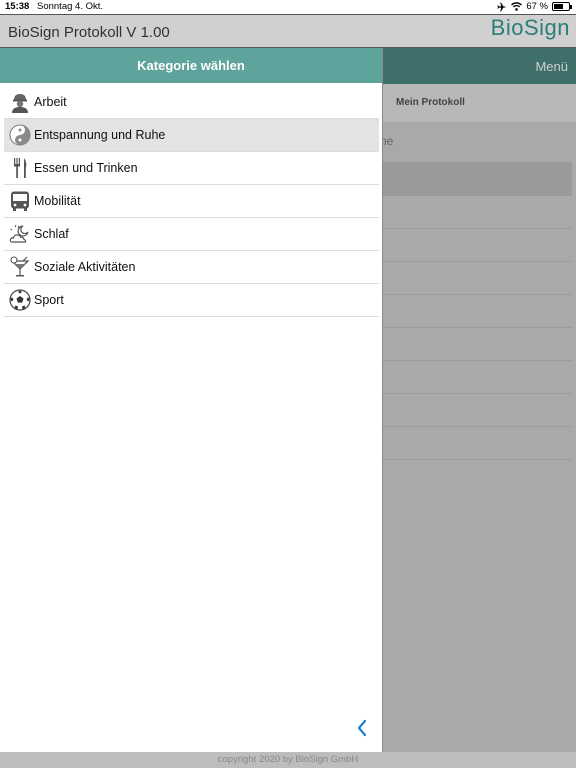 The image size is (576, 768). I want to click on background-tabbar: Mein Protokoll, so click(479, 103).